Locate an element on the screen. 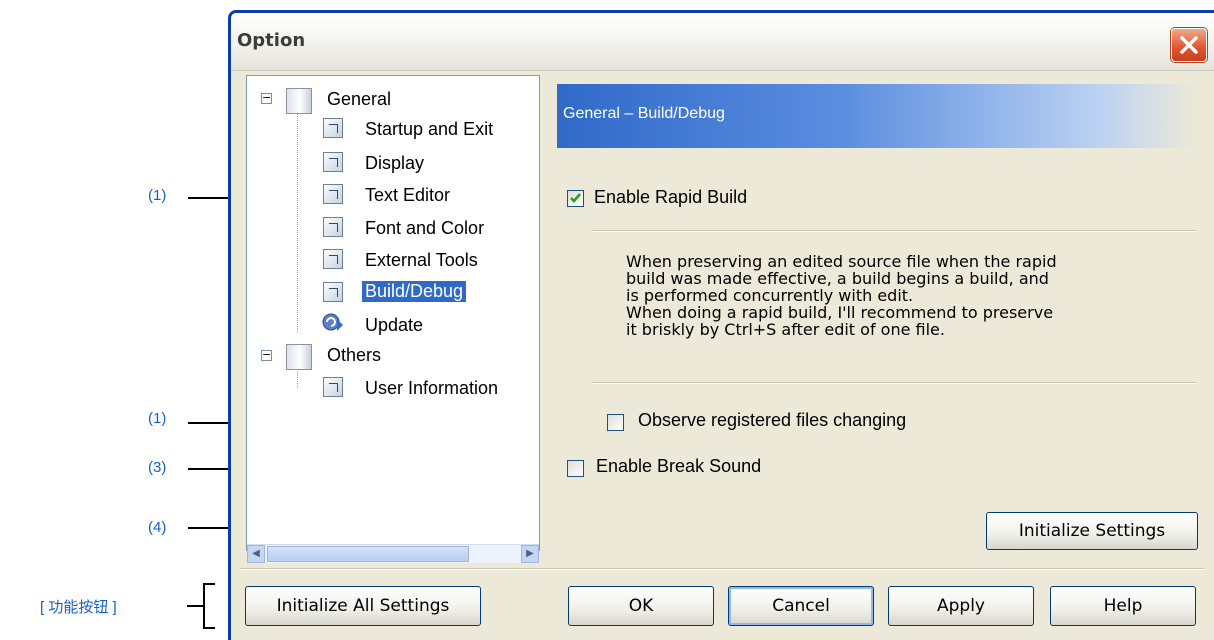  scroll-thumb is located at coordinates (368, 554).